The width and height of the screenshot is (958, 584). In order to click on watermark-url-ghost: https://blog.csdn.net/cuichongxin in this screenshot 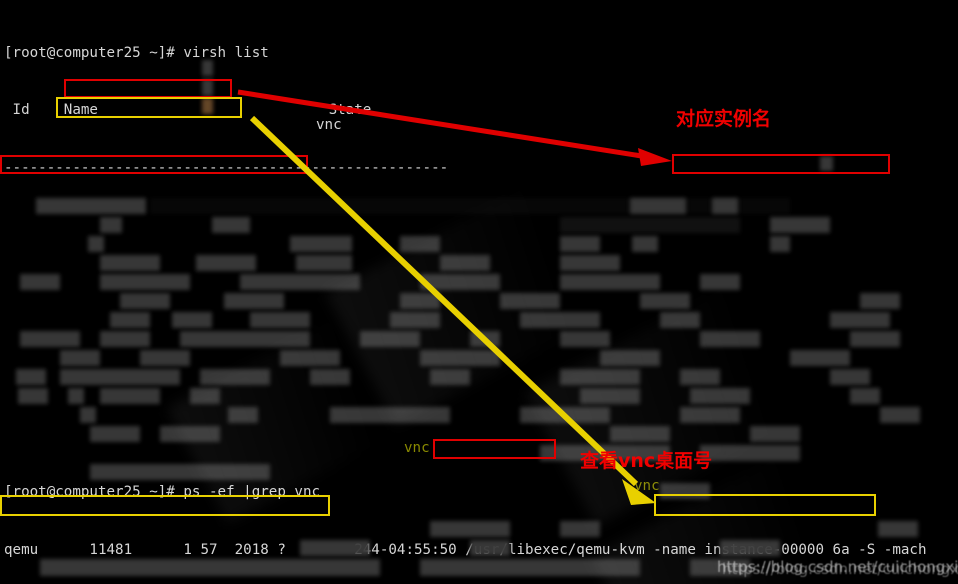, I will do `click(840, 569)`.